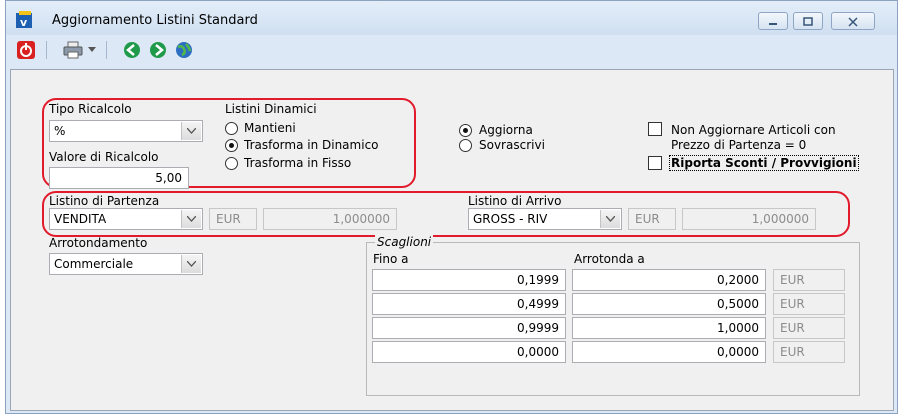 Image resolution: width=901 pixels, height=416 pixels. Describe the element at coordinates (738, 145) in the screenshot. I see `non-aggiornare-label-2: Prezzo di Partenza = 0` at that location.